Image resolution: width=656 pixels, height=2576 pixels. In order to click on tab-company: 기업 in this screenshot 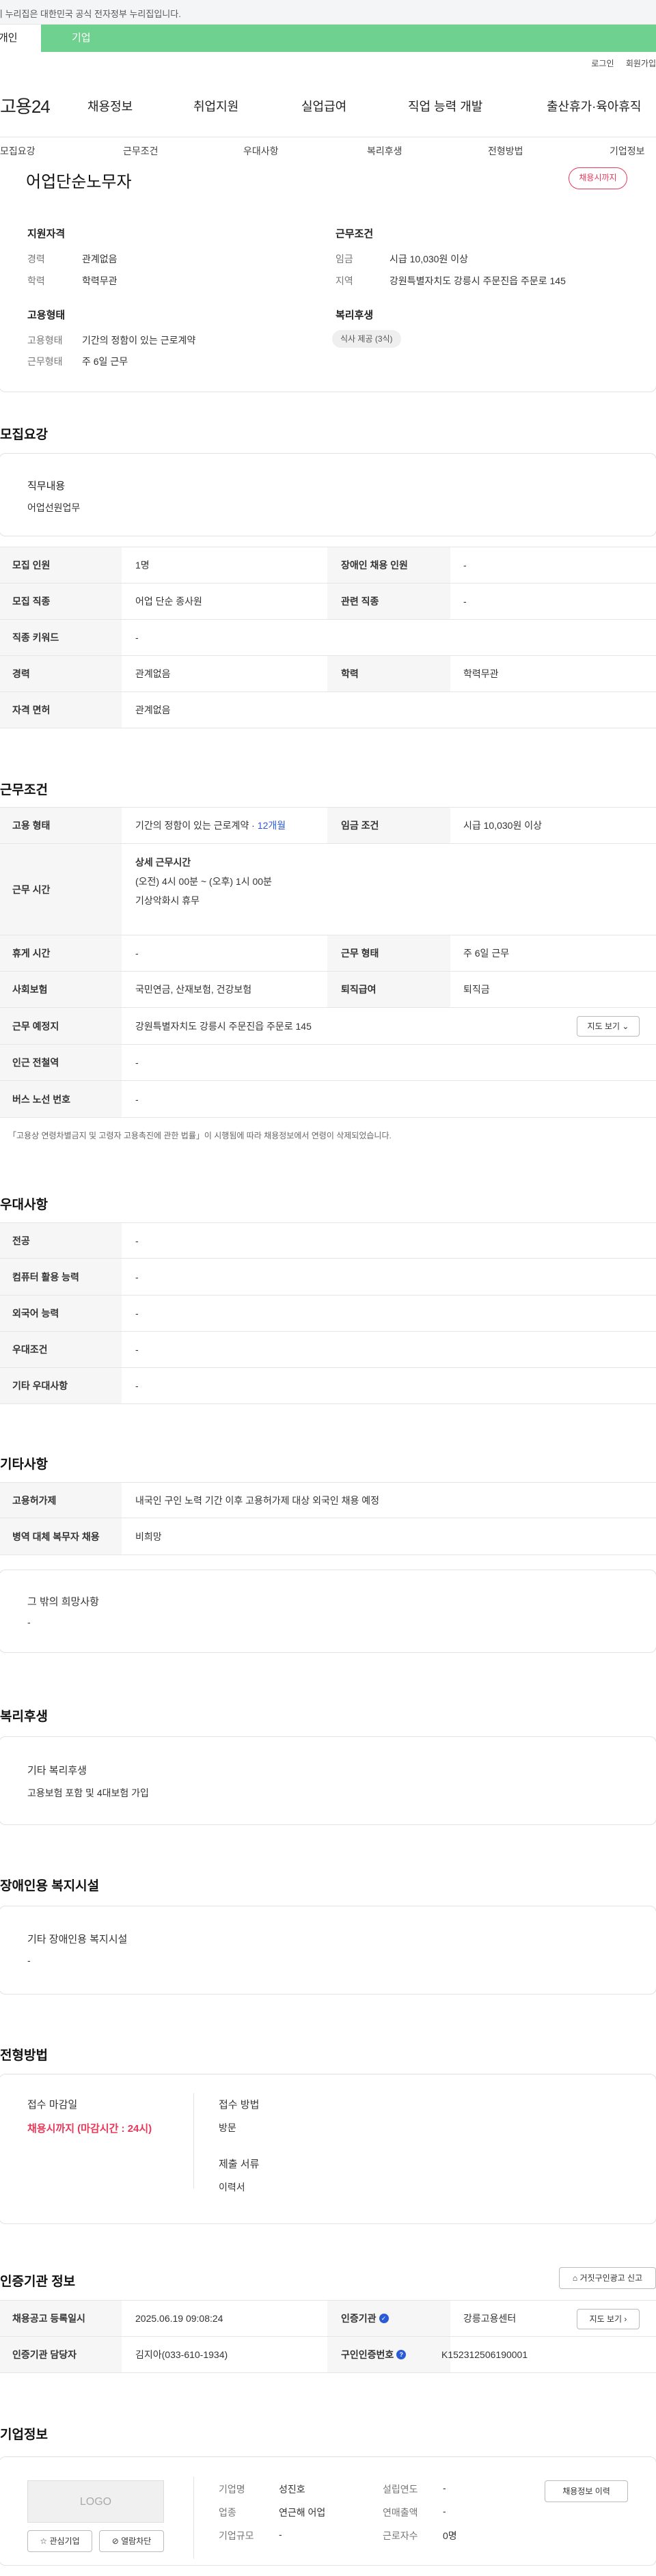, I will do `click(81, 38)`.